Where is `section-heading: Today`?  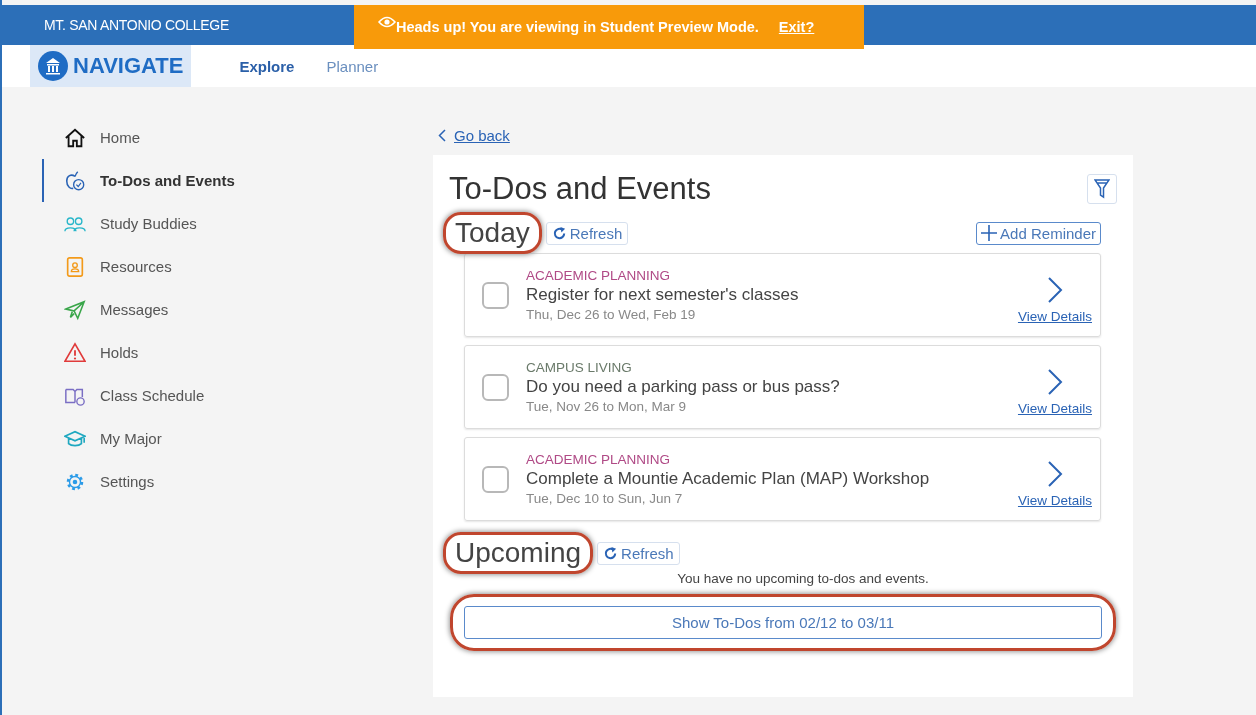
section-heading: Today is located at coordinates (492, 233).